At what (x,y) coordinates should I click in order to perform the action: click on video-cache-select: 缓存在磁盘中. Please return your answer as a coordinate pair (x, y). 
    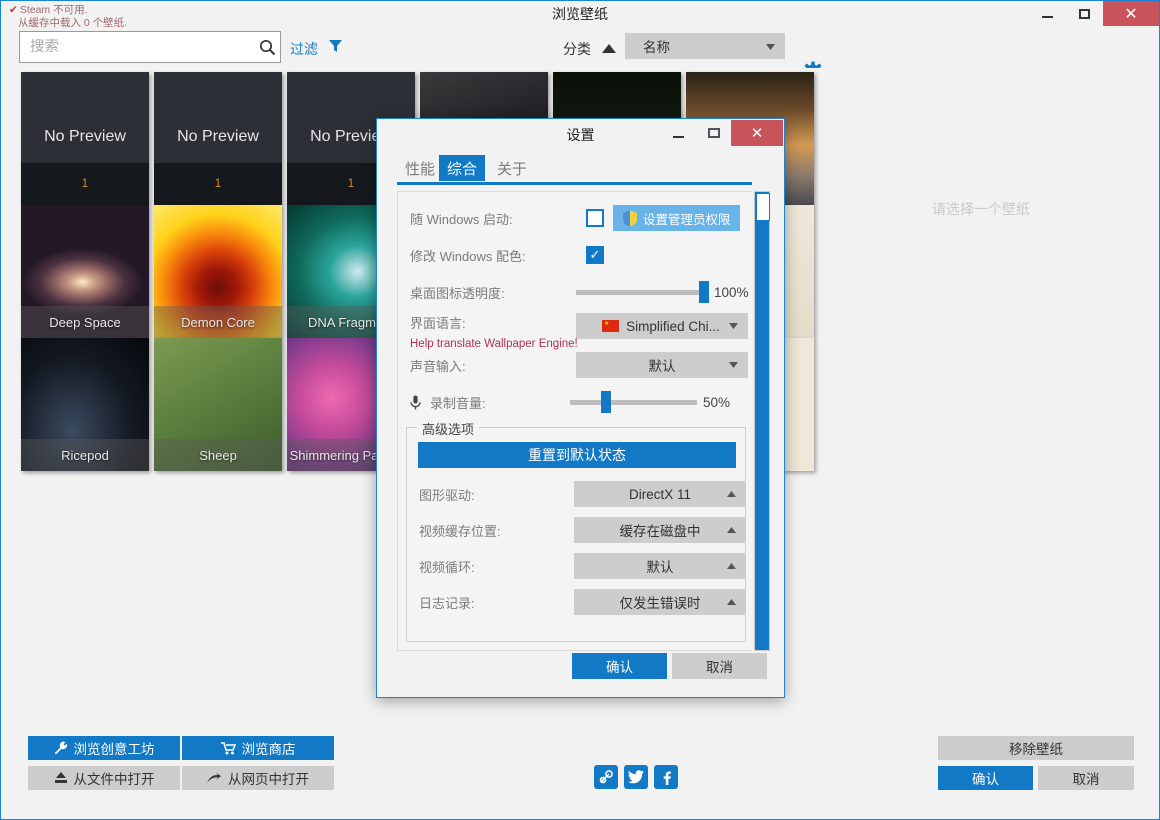
    Looking at the image, I should click on (660, 530).